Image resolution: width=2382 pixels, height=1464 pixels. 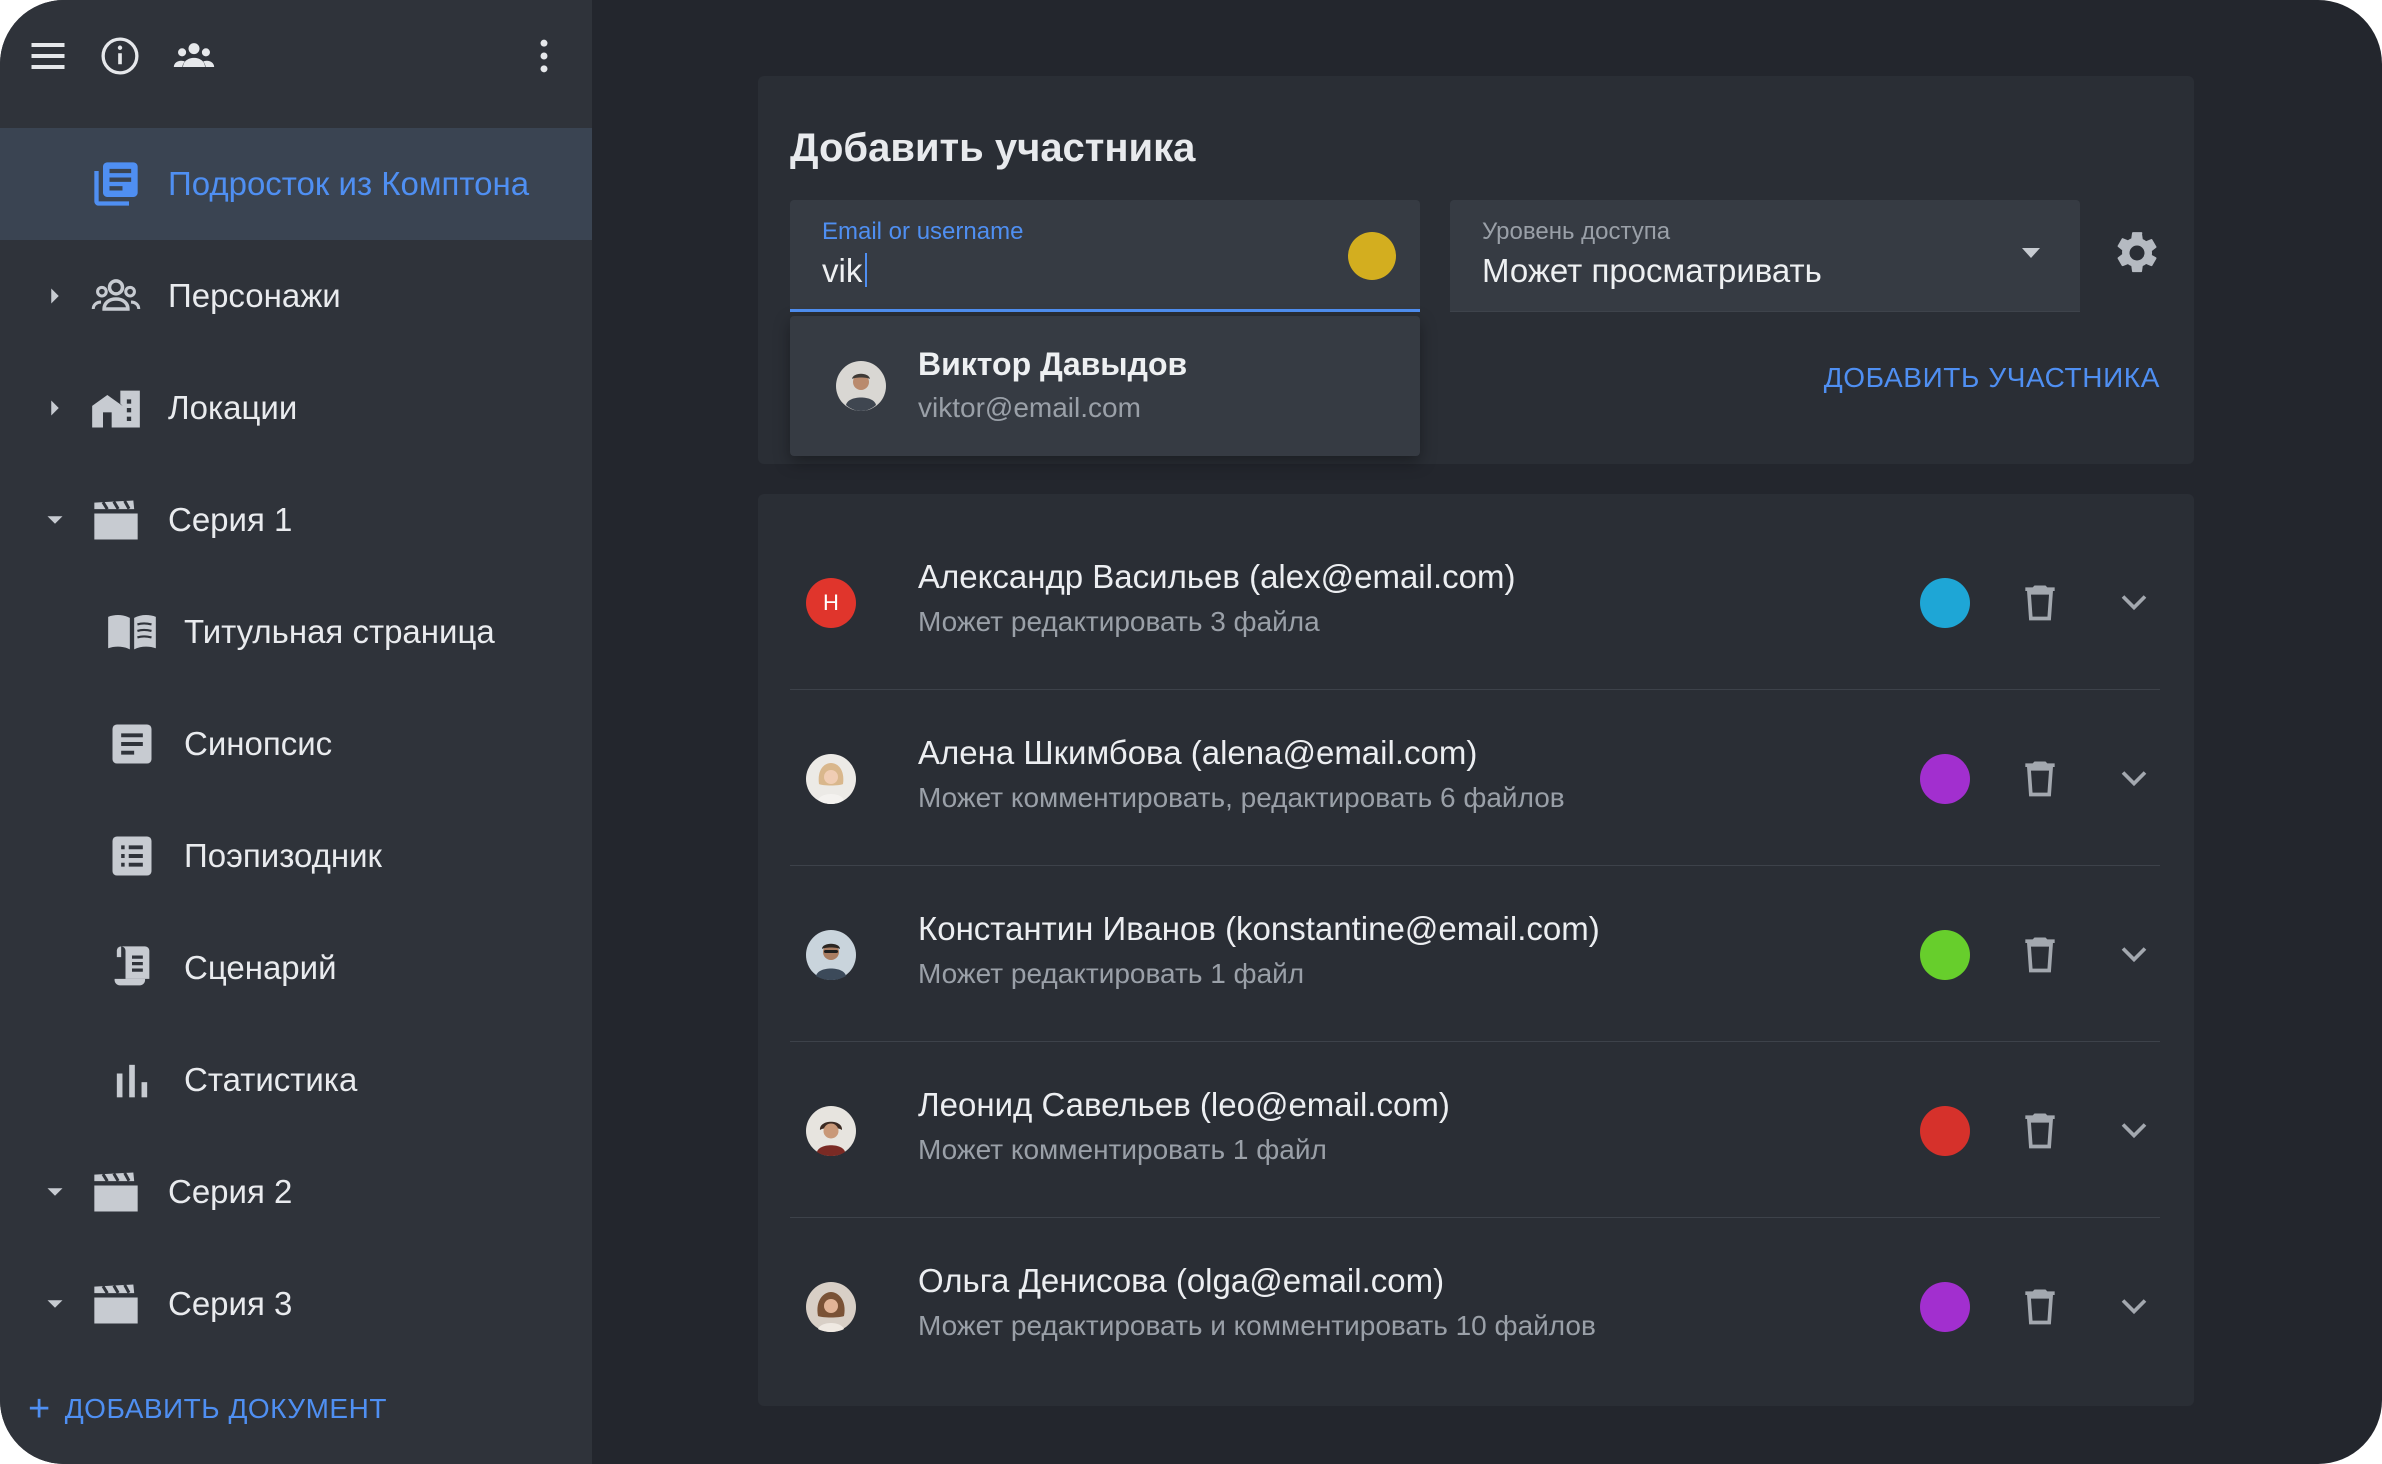 I want to click on sidebar-toolbar, so click(x=296, y=56).